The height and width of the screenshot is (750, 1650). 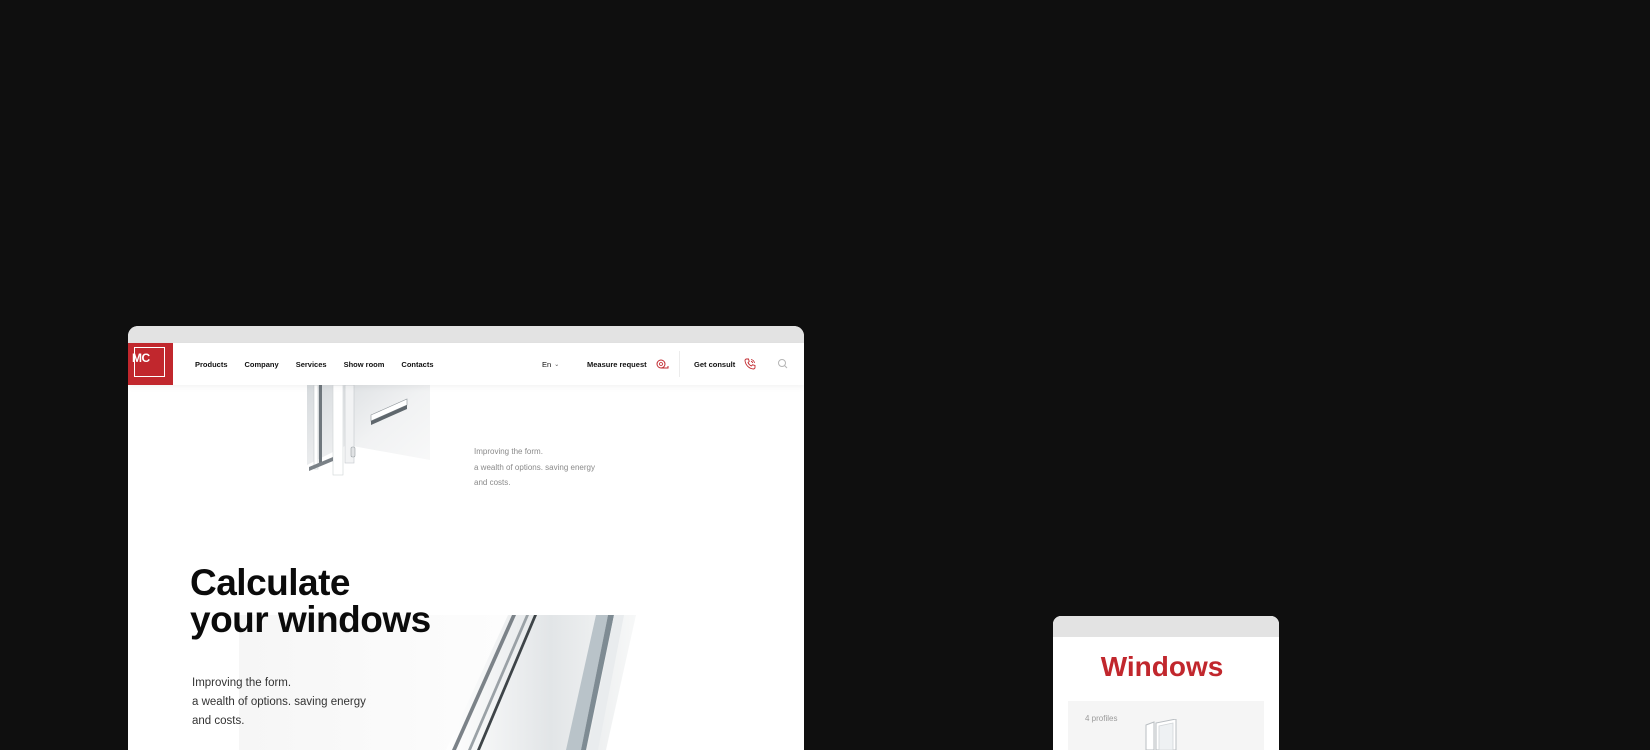 I want to click on search-button, so click(x=783, y=364).